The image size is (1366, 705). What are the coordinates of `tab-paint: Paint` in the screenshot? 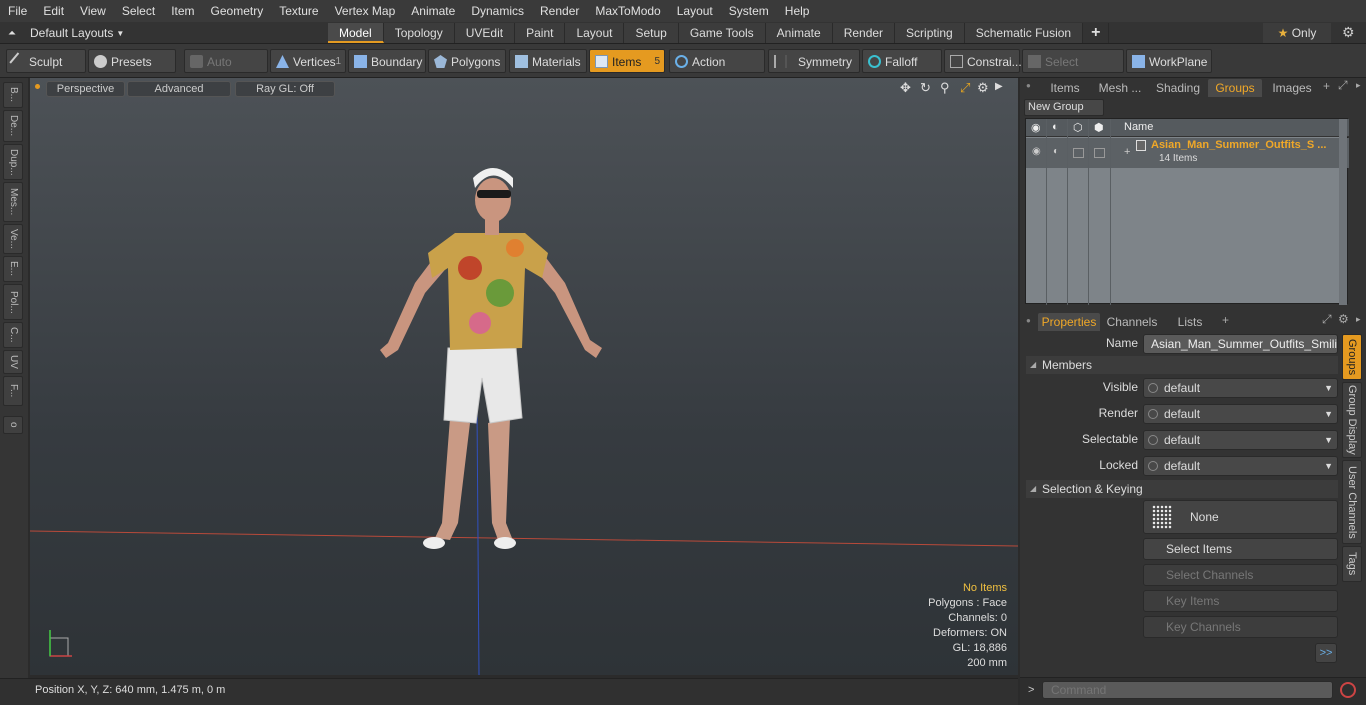 It's located at (540, 33).